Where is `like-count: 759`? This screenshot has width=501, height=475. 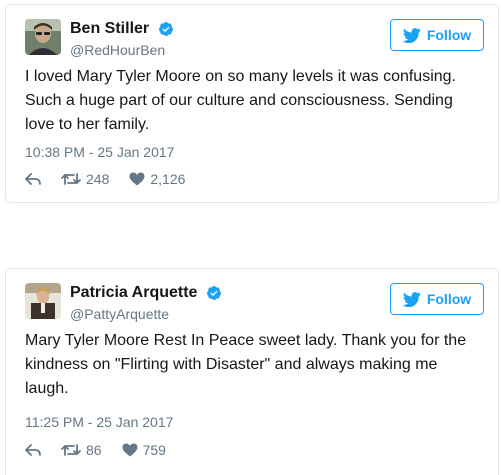 like-count: 759 is located at coordinates (154, 450).